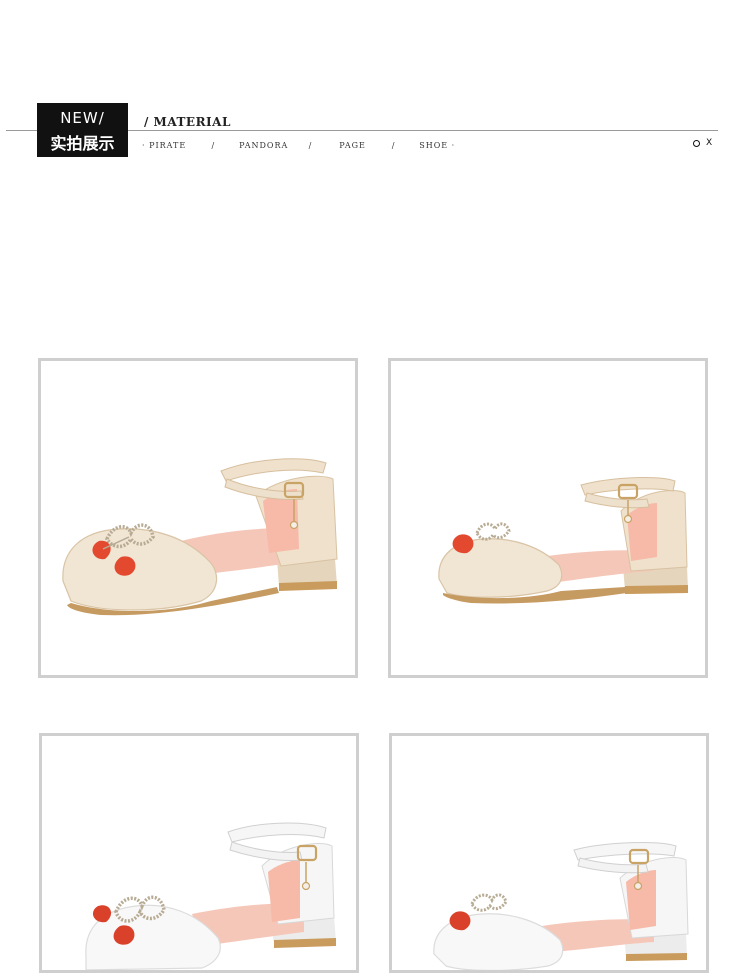  What do you see at coordinates (82, 118) in the screenshot?
I see `badge-line1: NEW/` at bounding box center [82, 118].